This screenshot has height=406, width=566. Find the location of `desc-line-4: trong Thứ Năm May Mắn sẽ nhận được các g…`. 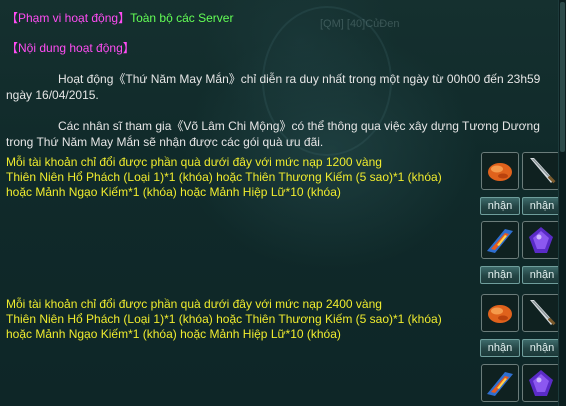

desc-line-4: trong Thứ Năm May Mắn sẽ nhận được các g… is located at coordinates (165, 142).